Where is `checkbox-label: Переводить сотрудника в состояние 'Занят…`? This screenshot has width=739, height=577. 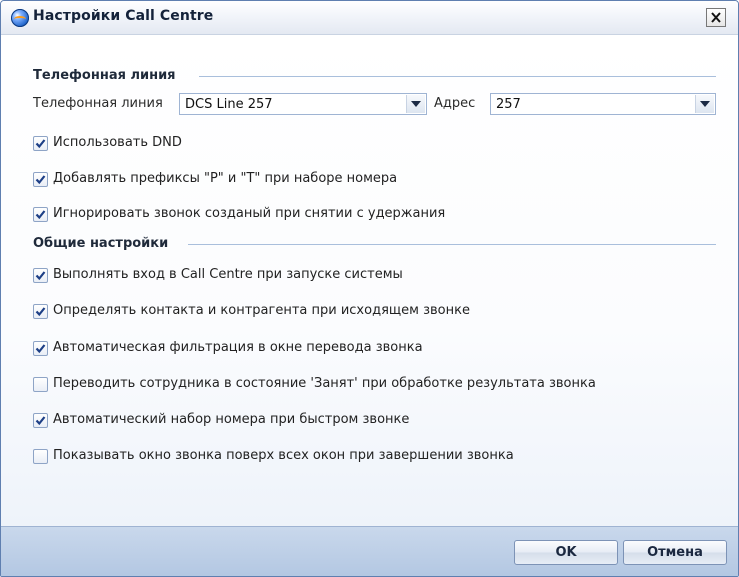 checkbox-label: Переводить сотрудника в состояние 'Занят… is located at coordinates (324, 383).